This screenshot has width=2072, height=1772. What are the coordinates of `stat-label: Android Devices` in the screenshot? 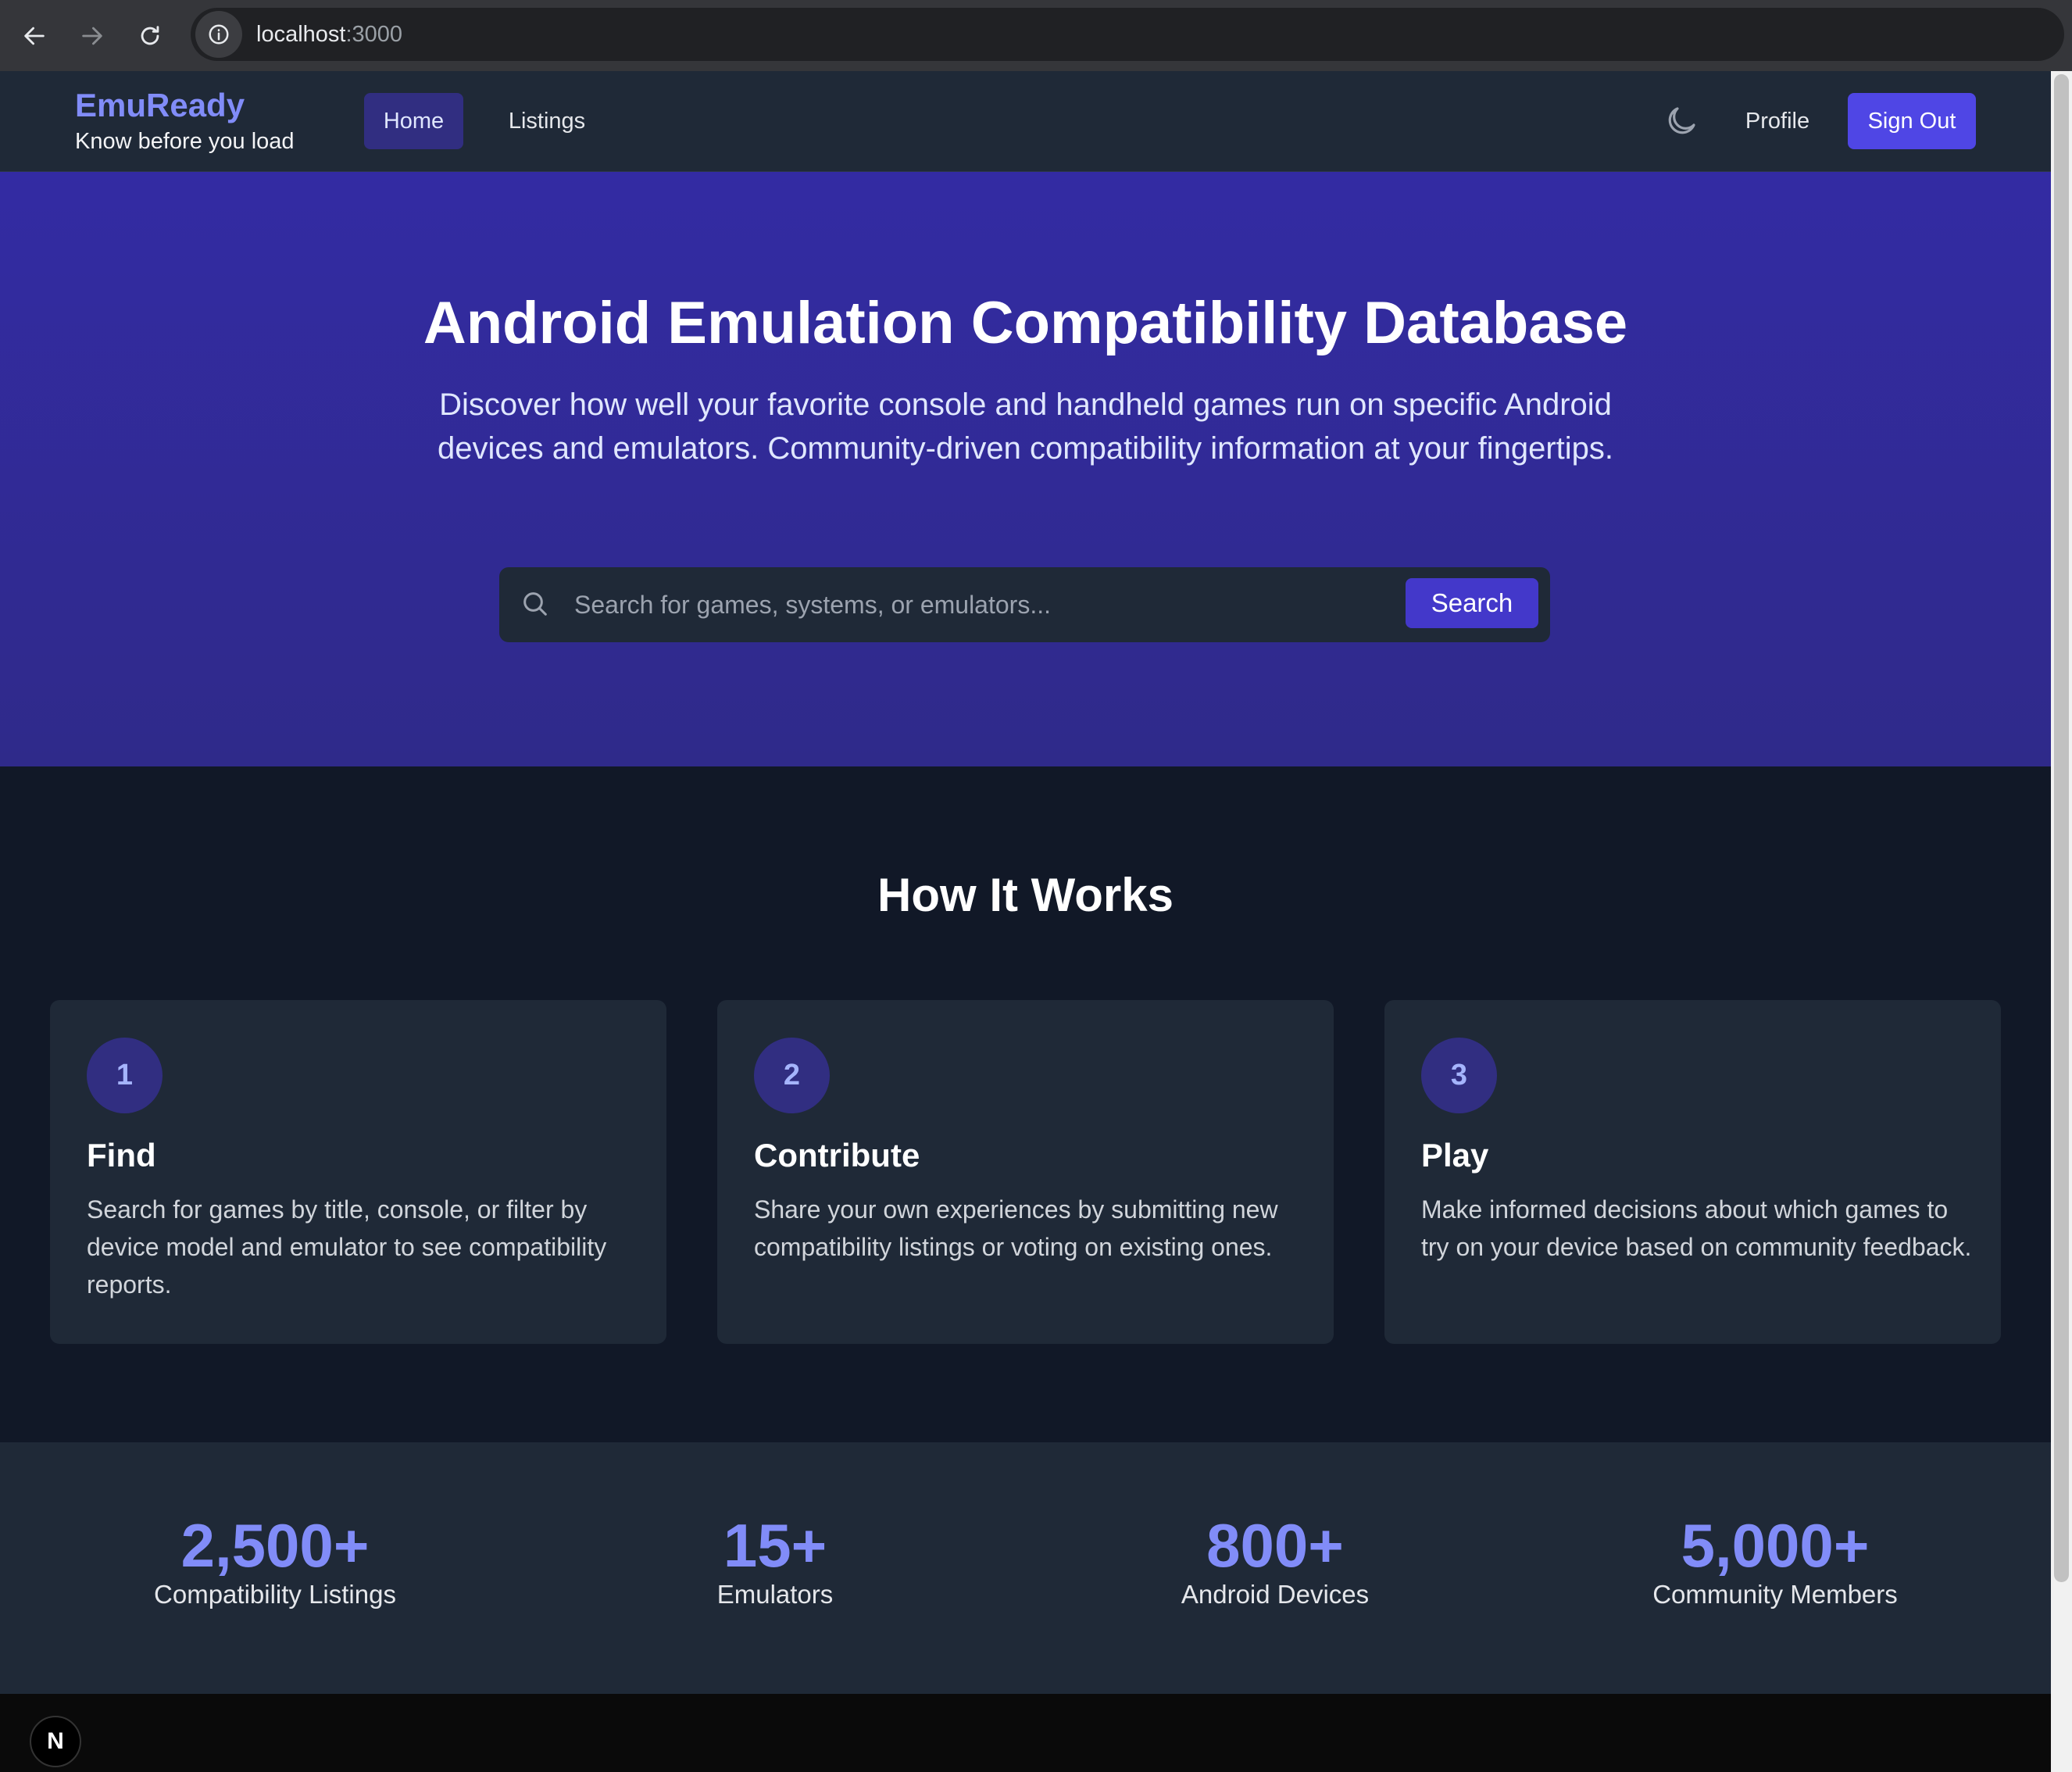 It's located at (1275, 1594).